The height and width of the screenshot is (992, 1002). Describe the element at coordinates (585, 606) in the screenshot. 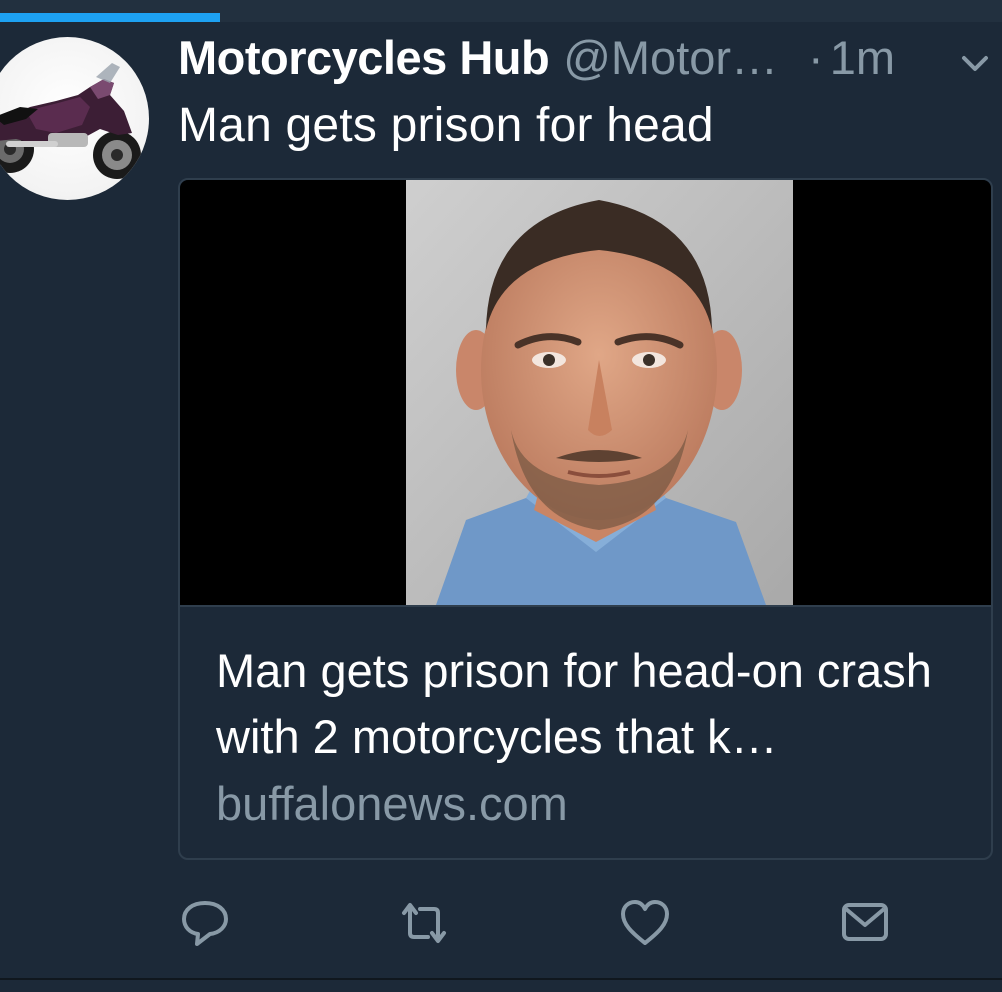

I see `card-divider` at that location.